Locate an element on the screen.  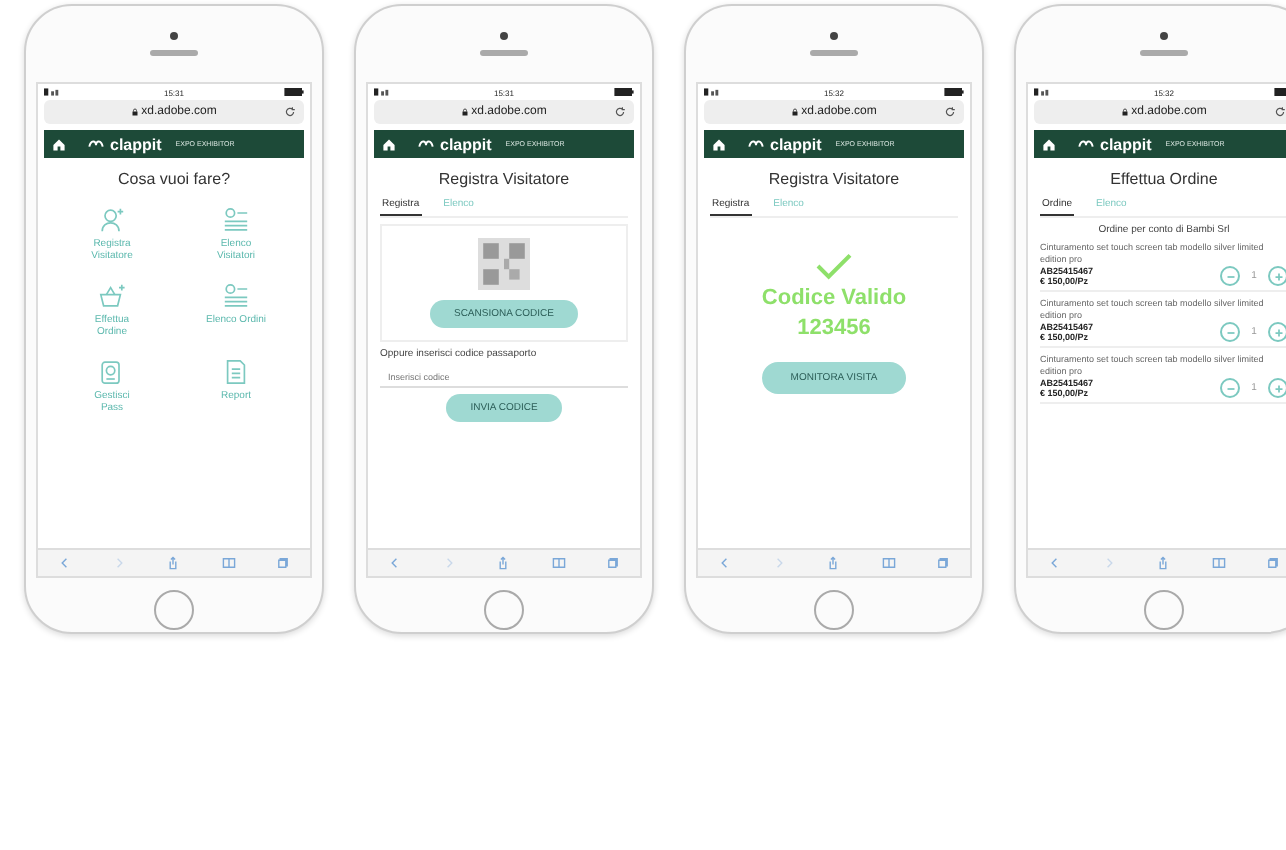
page-title: Effettua Ordine is located at coordinates (1164, 179).